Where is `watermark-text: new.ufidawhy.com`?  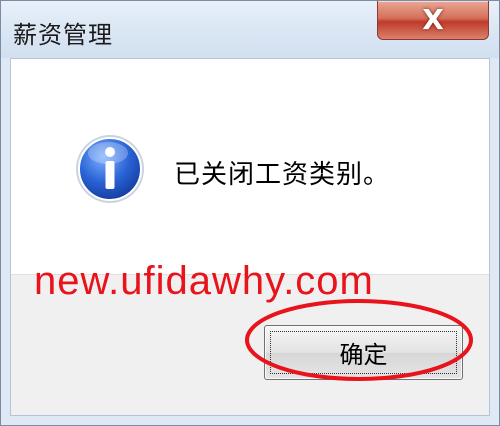 watermark-text: new.ufidawhy.com is located at coordinates (204, 281).